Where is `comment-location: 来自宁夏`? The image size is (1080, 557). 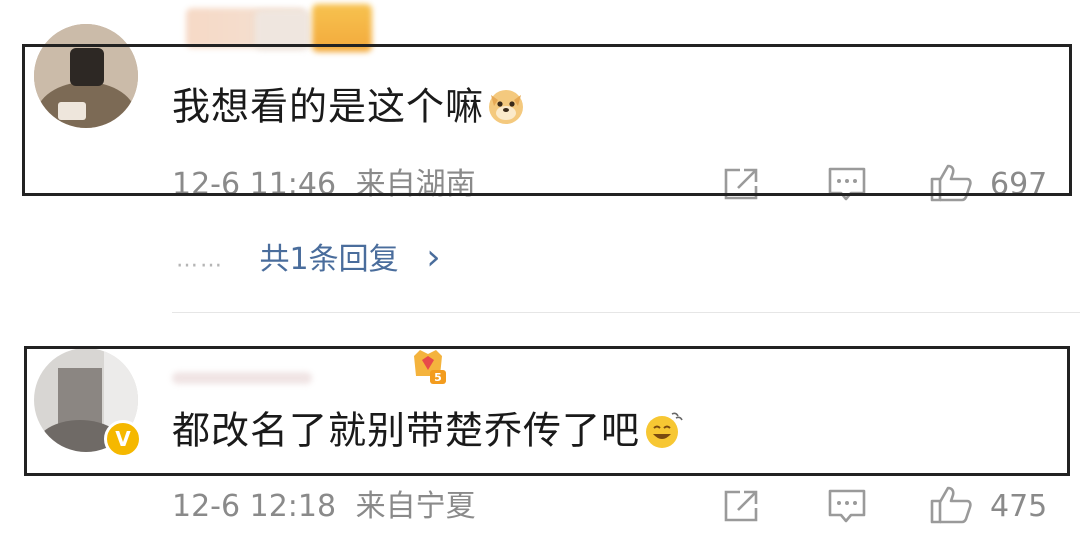 comment-location: 来自宁夏 is located at coordinates (415, 506).